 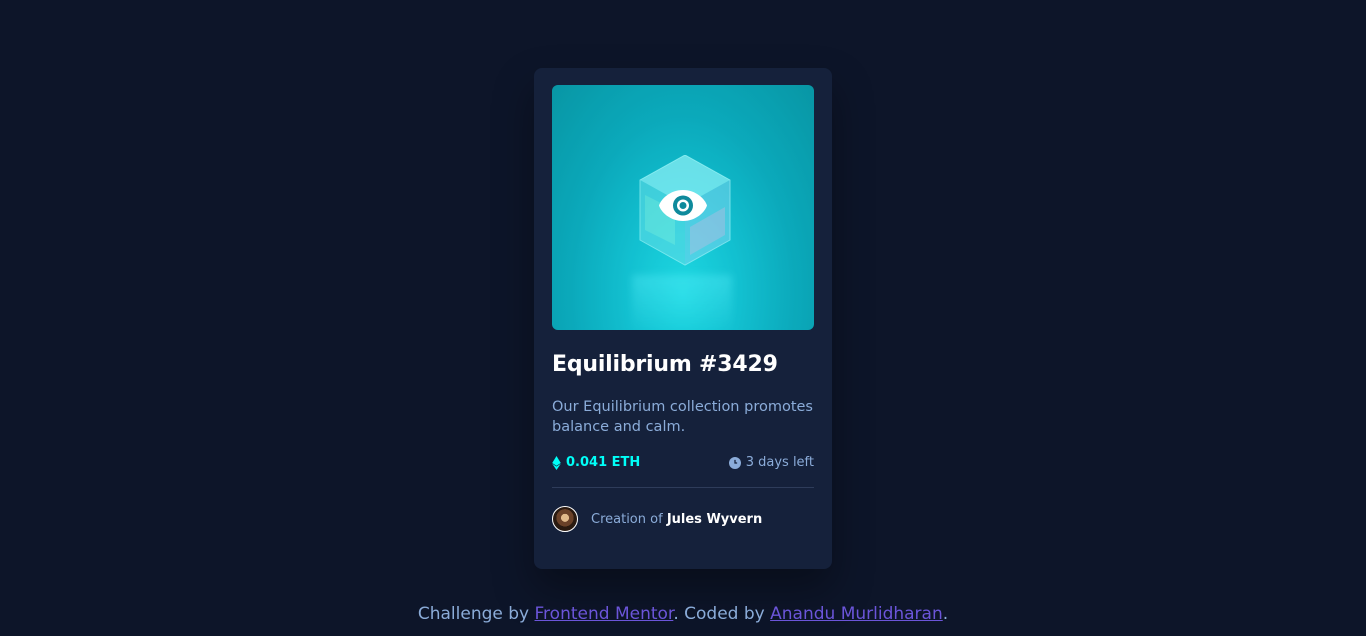 I want to click on time-left-value: 3 days left, so click(x=779, y=462).